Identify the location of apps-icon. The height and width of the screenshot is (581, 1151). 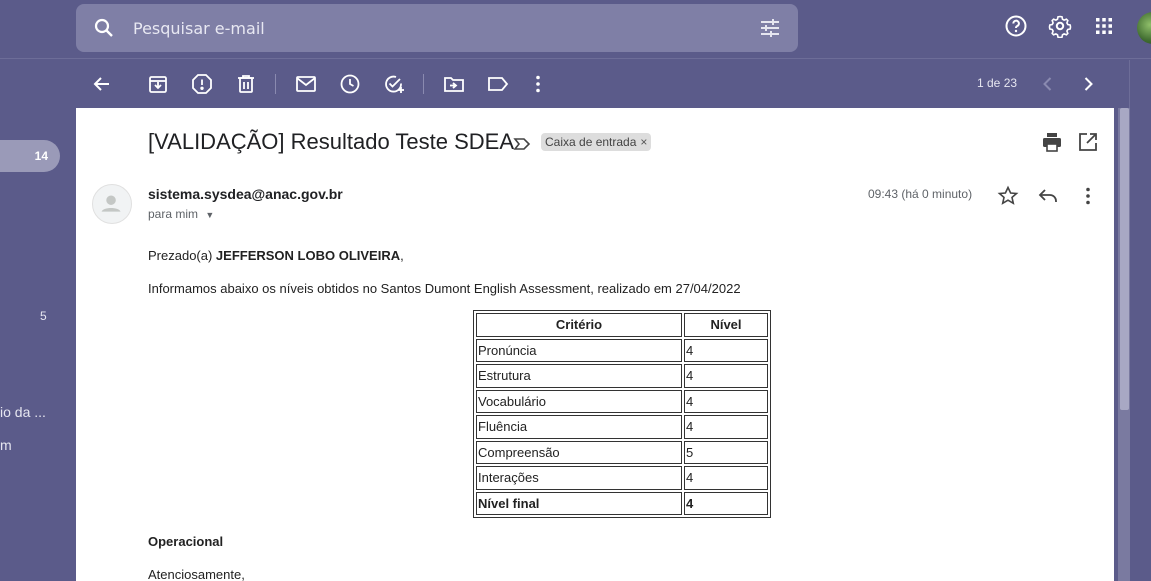
(1104, 26).